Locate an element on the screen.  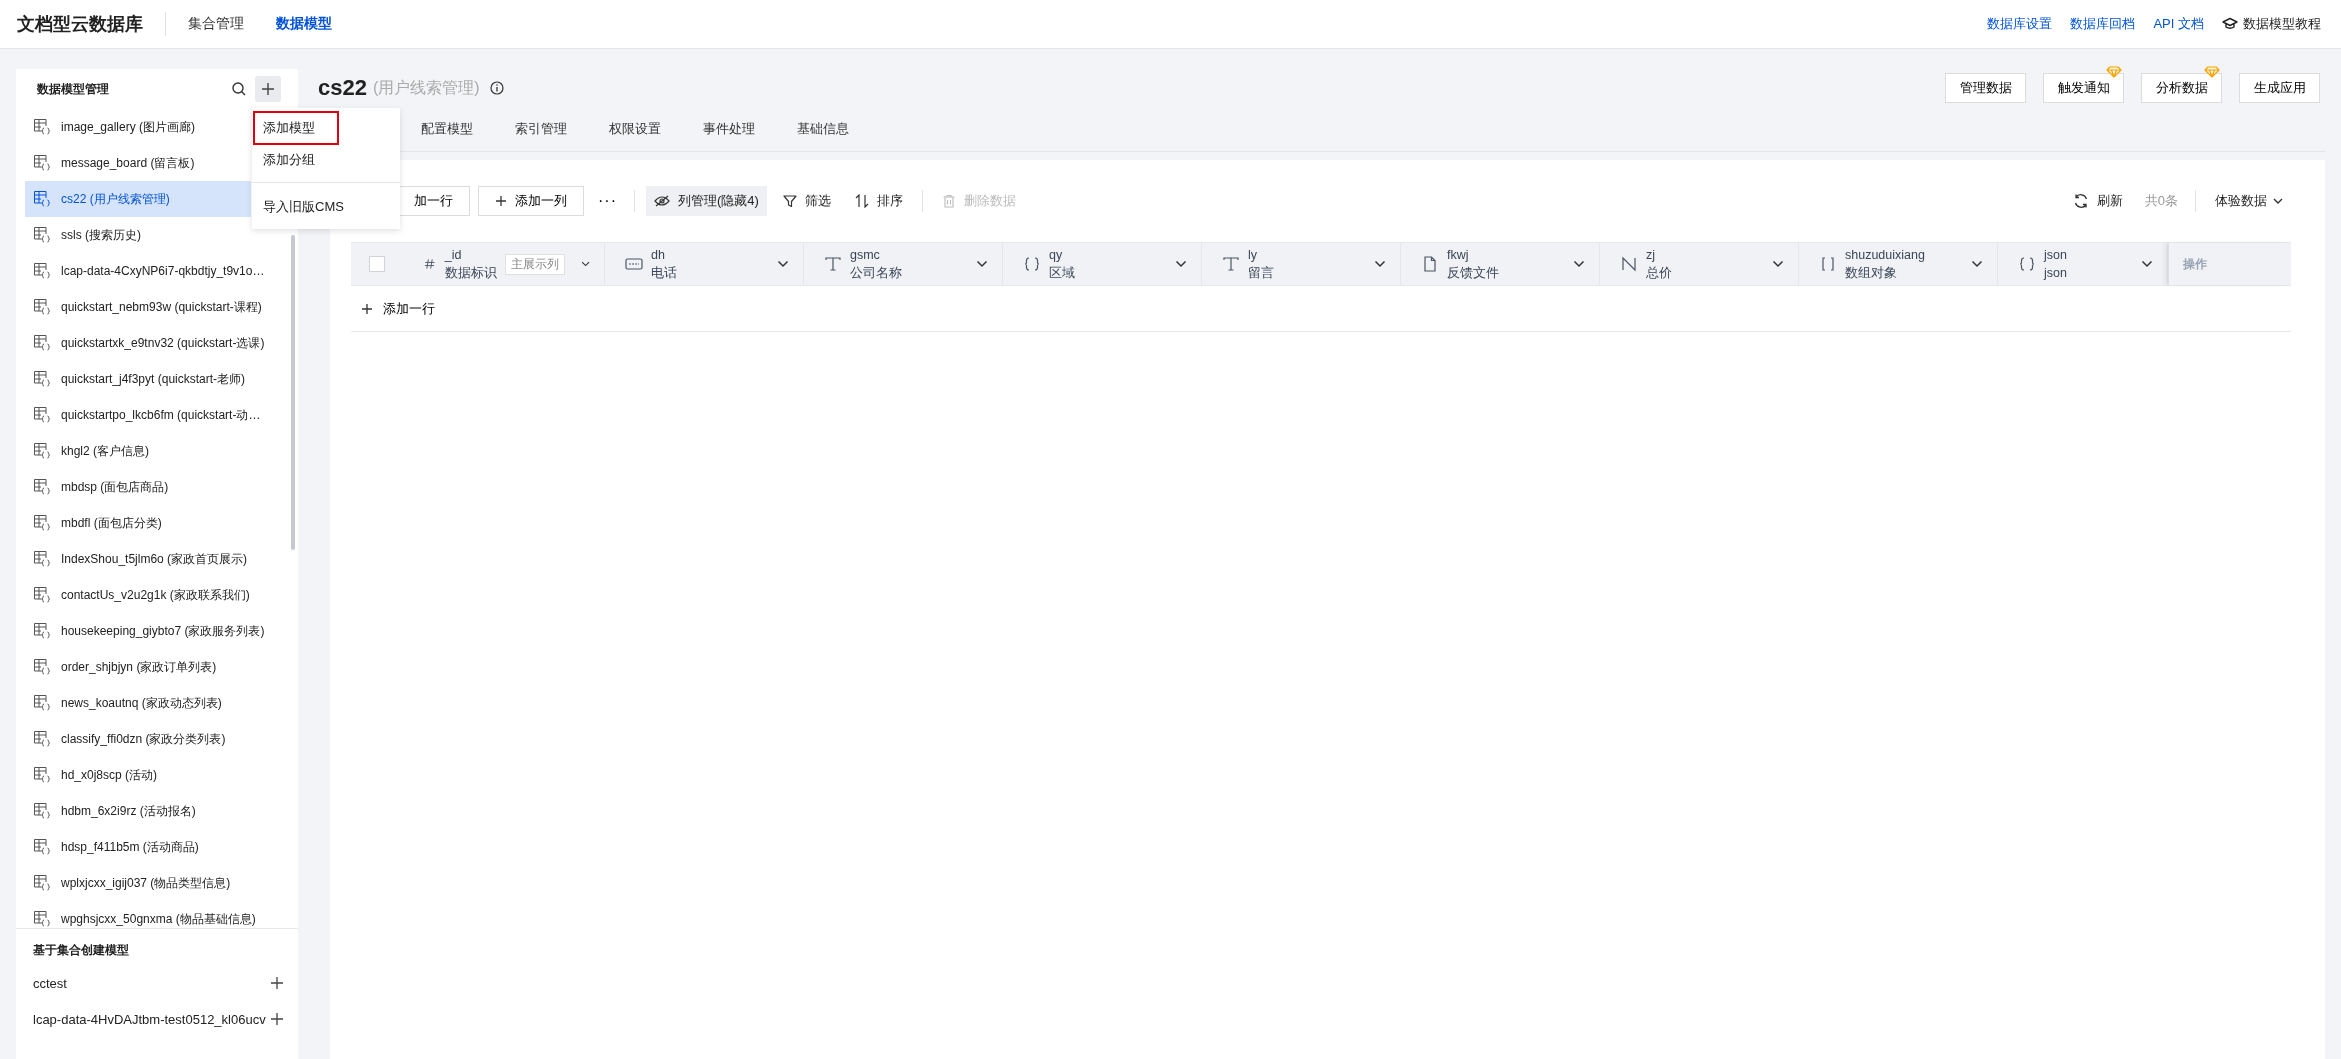
more-button: ··· is located at coordinates (607, 201).